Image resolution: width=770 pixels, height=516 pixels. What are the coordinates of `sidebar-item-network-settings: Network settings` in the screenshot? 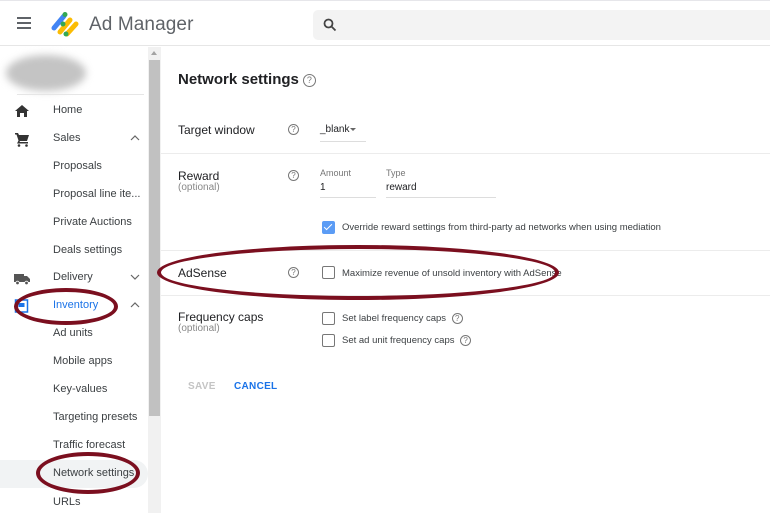 It's located at (74, 474).